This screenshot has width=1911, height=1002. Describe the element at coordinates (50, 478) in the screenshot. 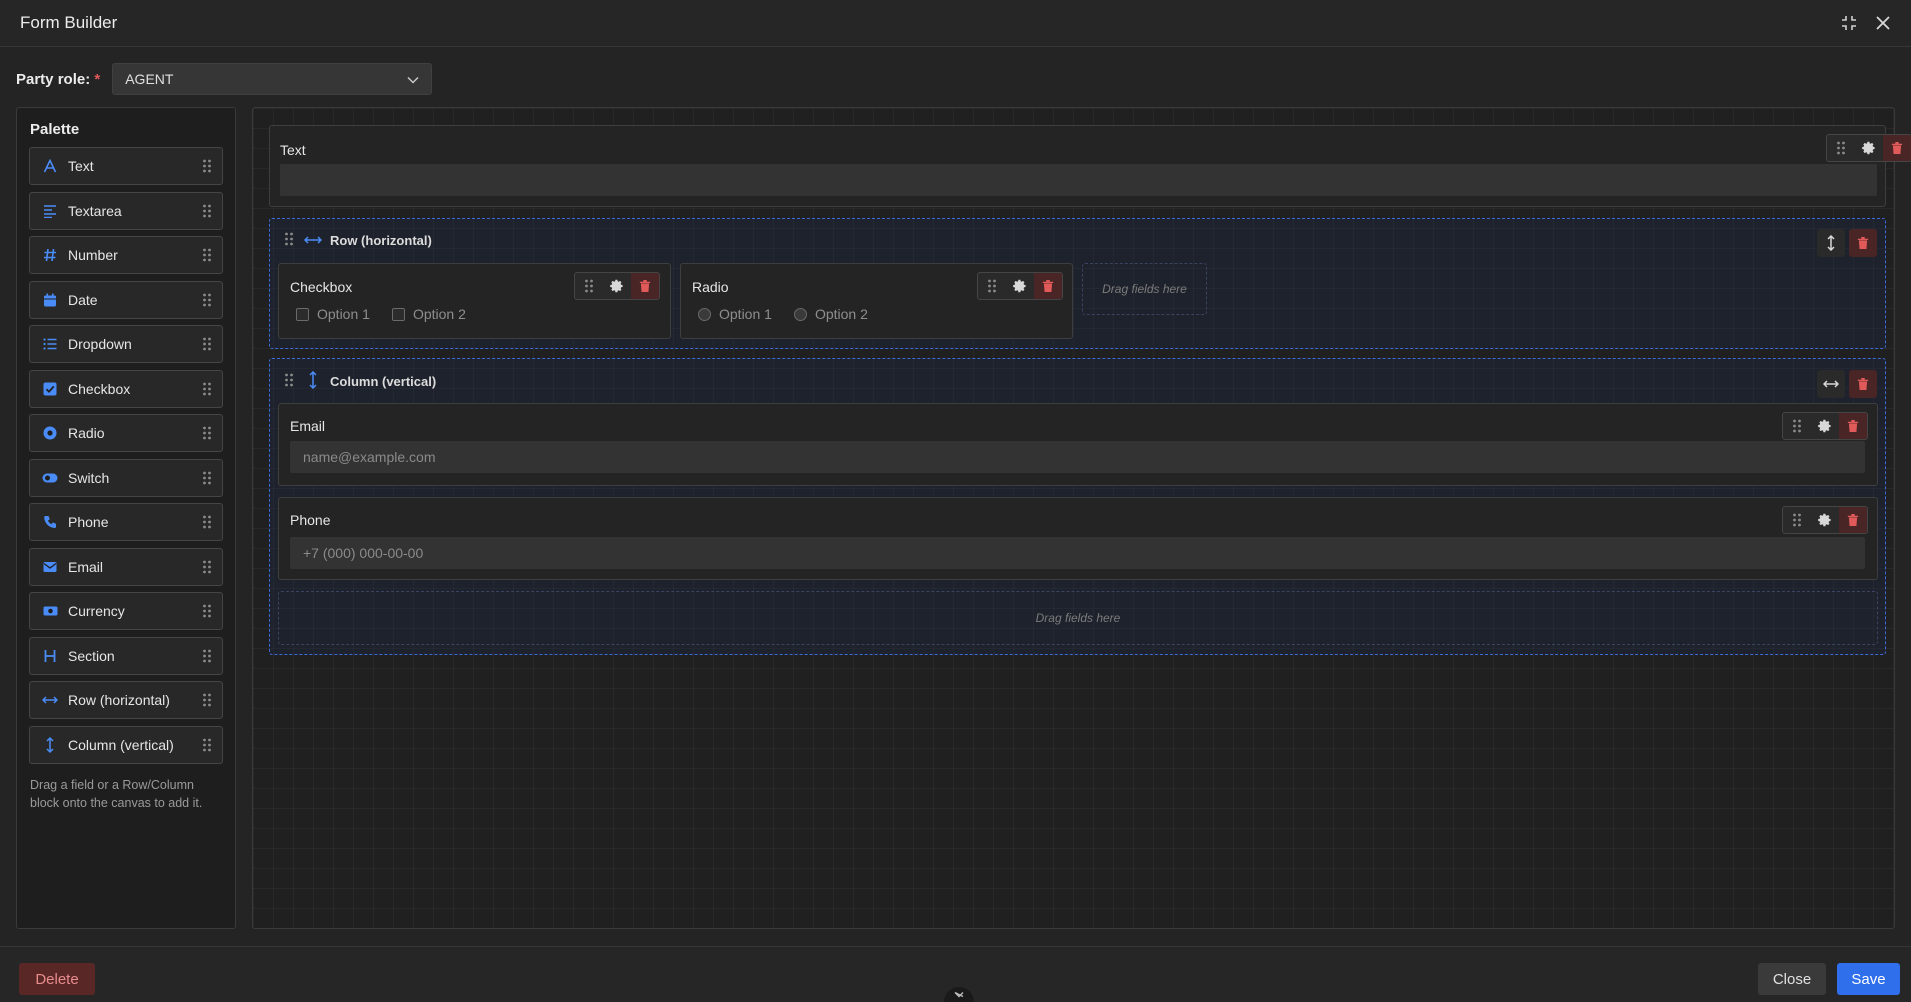

I see `toggle-icon` at that location.